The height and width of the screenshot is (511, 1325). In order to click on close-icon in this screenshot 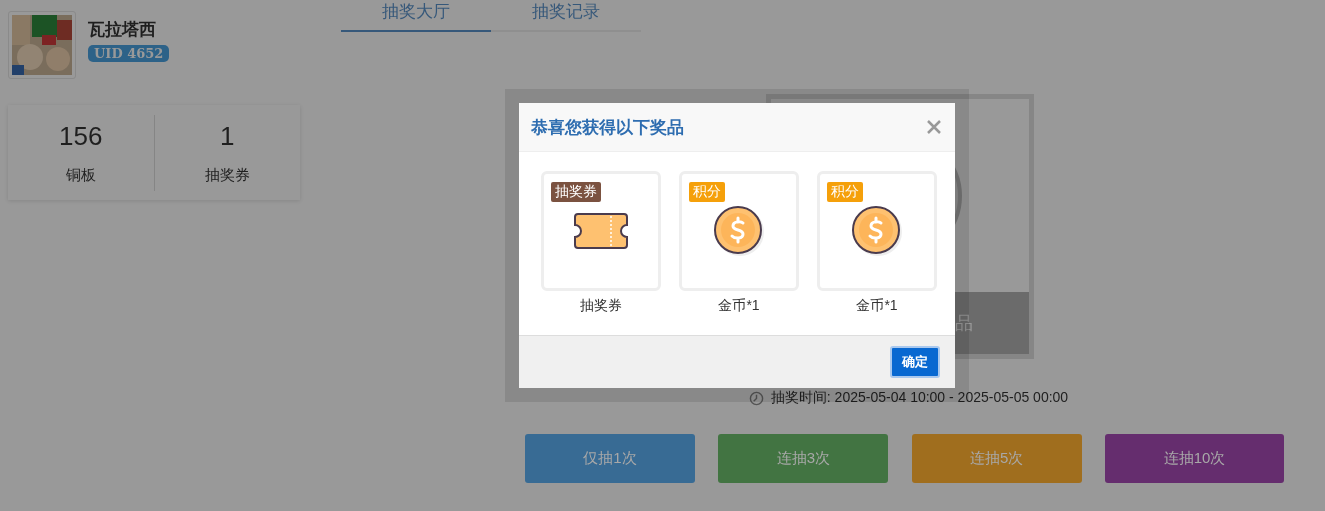, I will do `click(934, 127)`.